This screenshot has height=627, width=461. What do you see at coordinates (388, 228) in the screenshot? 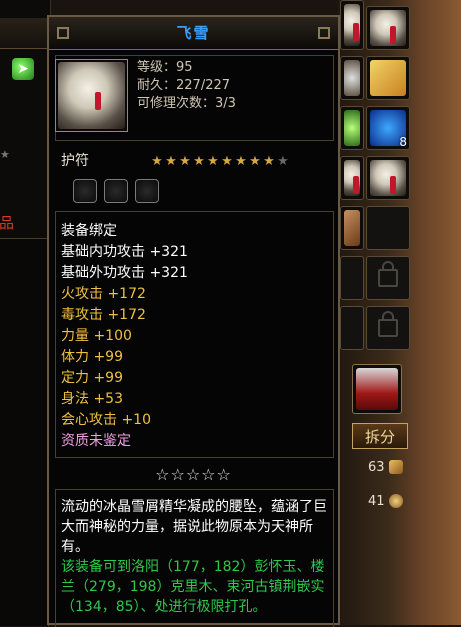
I see `empty-slot` at bounding box center [388, 228].